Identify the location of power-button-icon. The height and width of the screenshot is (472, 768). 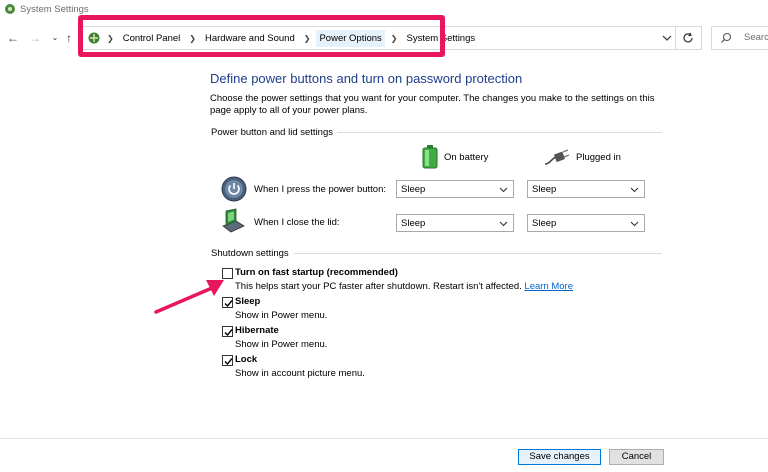
(234, 189).